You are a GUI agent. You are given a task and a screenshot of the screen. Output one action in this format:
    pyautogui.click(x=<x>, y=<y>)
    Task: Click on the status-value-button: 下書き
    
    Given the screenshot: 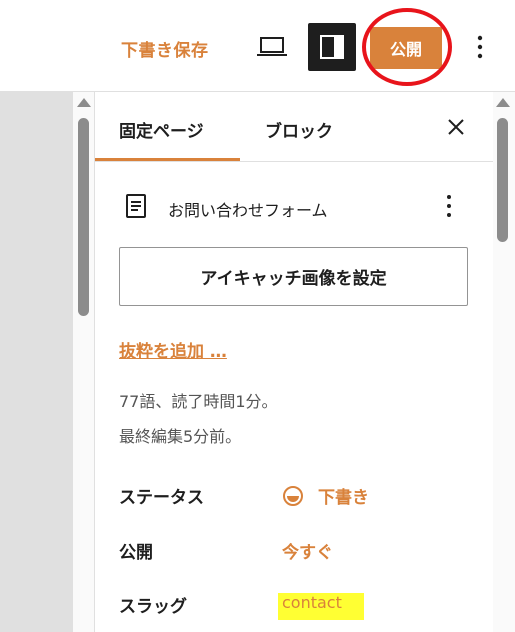 What is the action you would take?
    pyautogui.click(x=325, y=495)
    